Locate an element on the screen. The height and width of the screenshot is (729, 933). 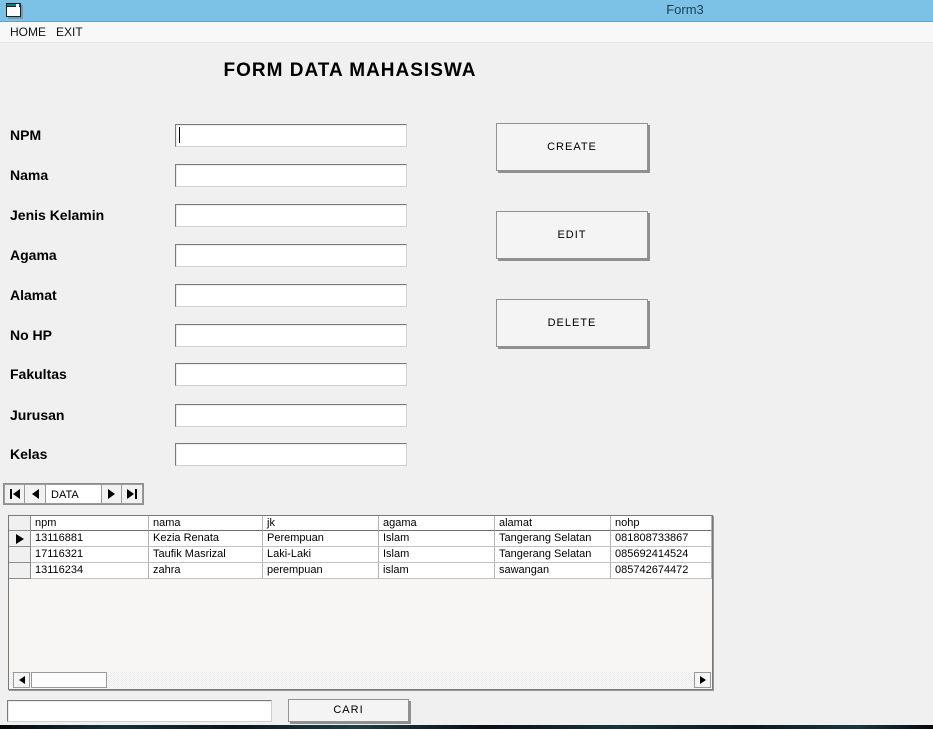
grid-header-row: npm nama jk agama alamat nohp is located at coordinates (360, 523).